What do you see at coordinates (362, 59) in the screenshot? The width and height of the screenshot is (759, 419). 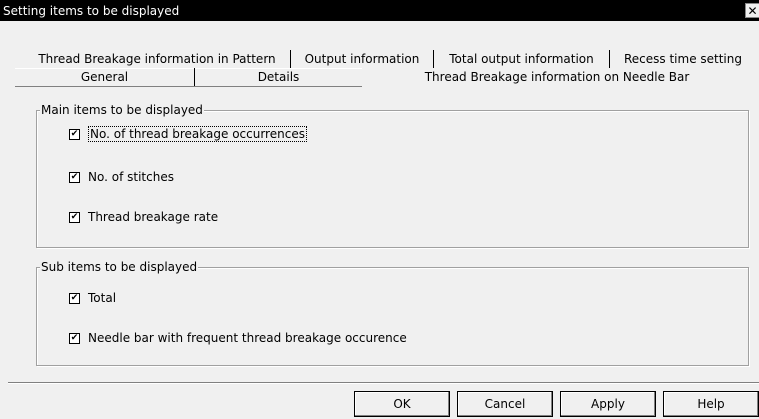 I see `tab-output-information: Output information` at bounding box center [362, 59].